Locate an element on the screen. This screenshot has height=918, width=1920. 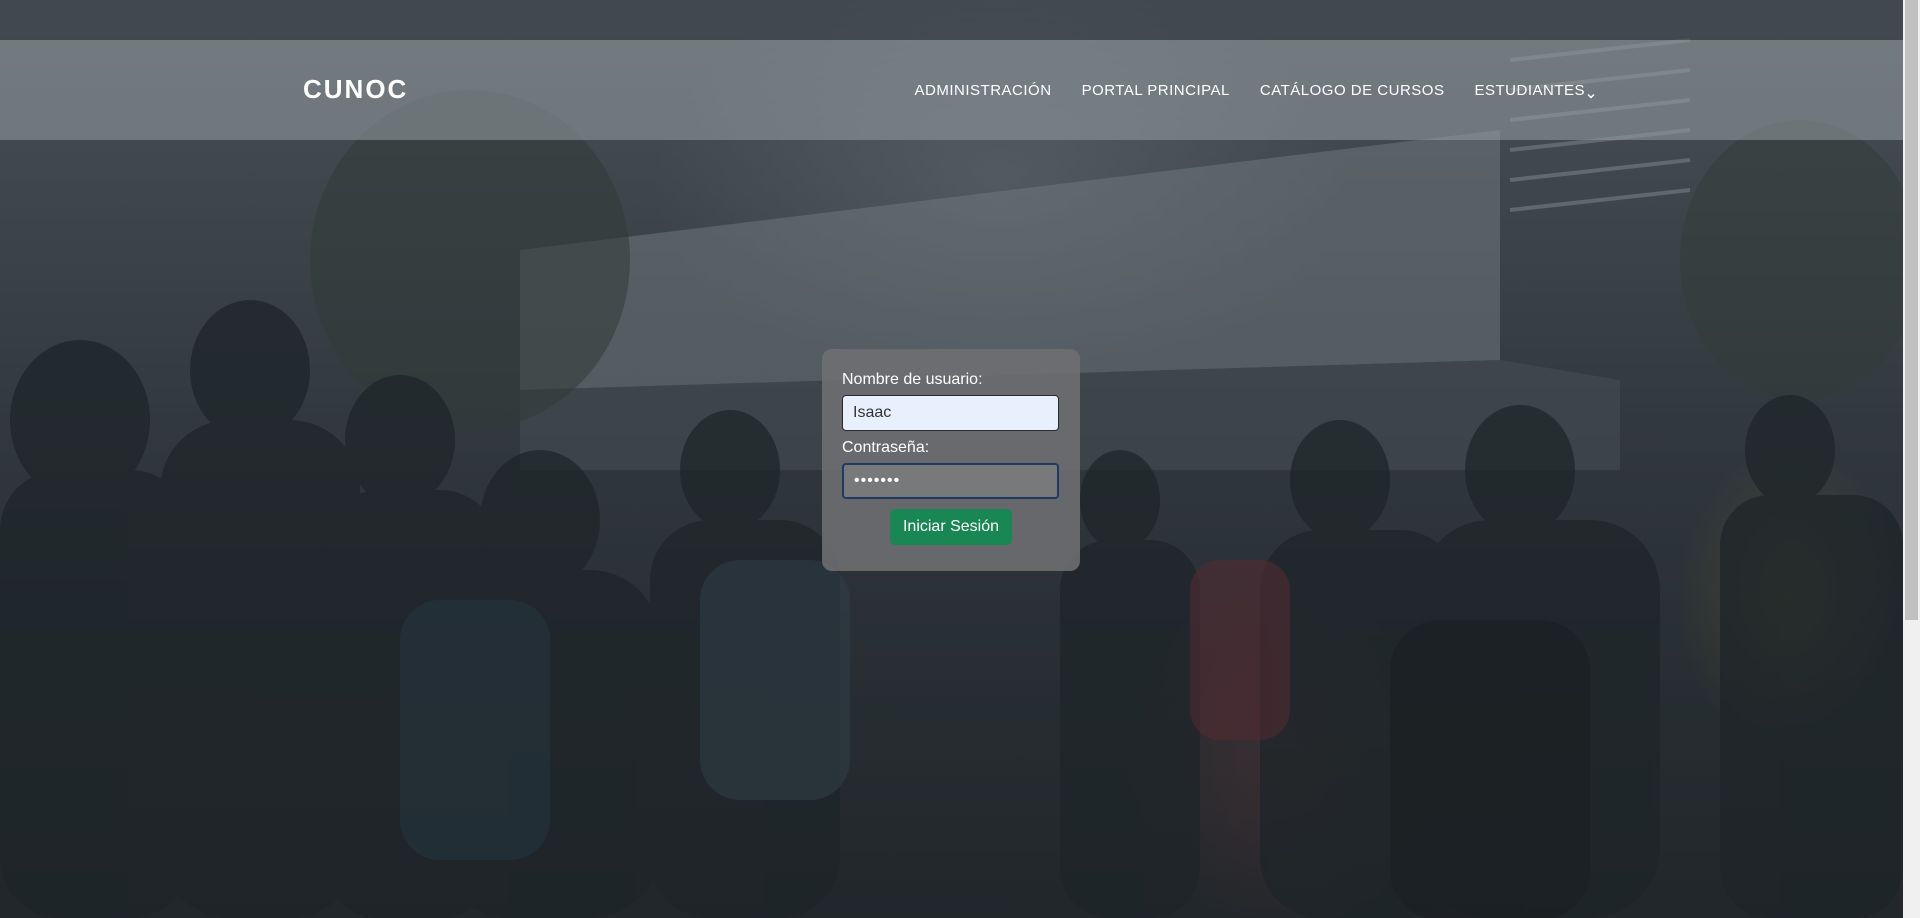
username-label: Nombre de usuario: is located at coordinates (912, 379).